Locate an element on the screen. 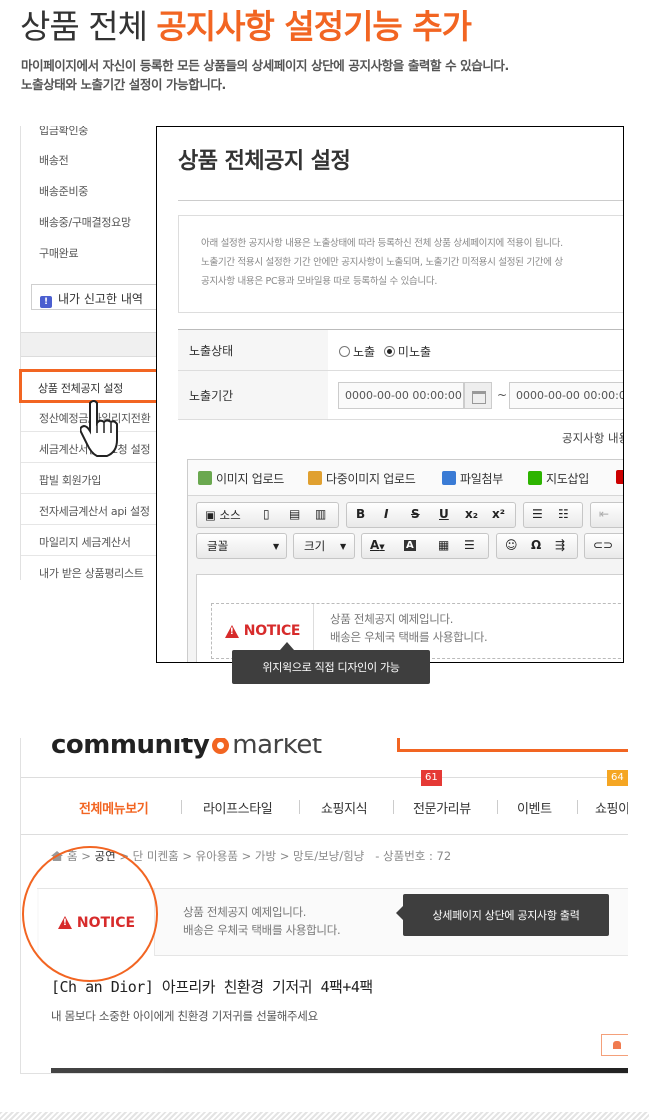  nav-shopping-more: 쇼핑이 is located at coordinates (611, 807).